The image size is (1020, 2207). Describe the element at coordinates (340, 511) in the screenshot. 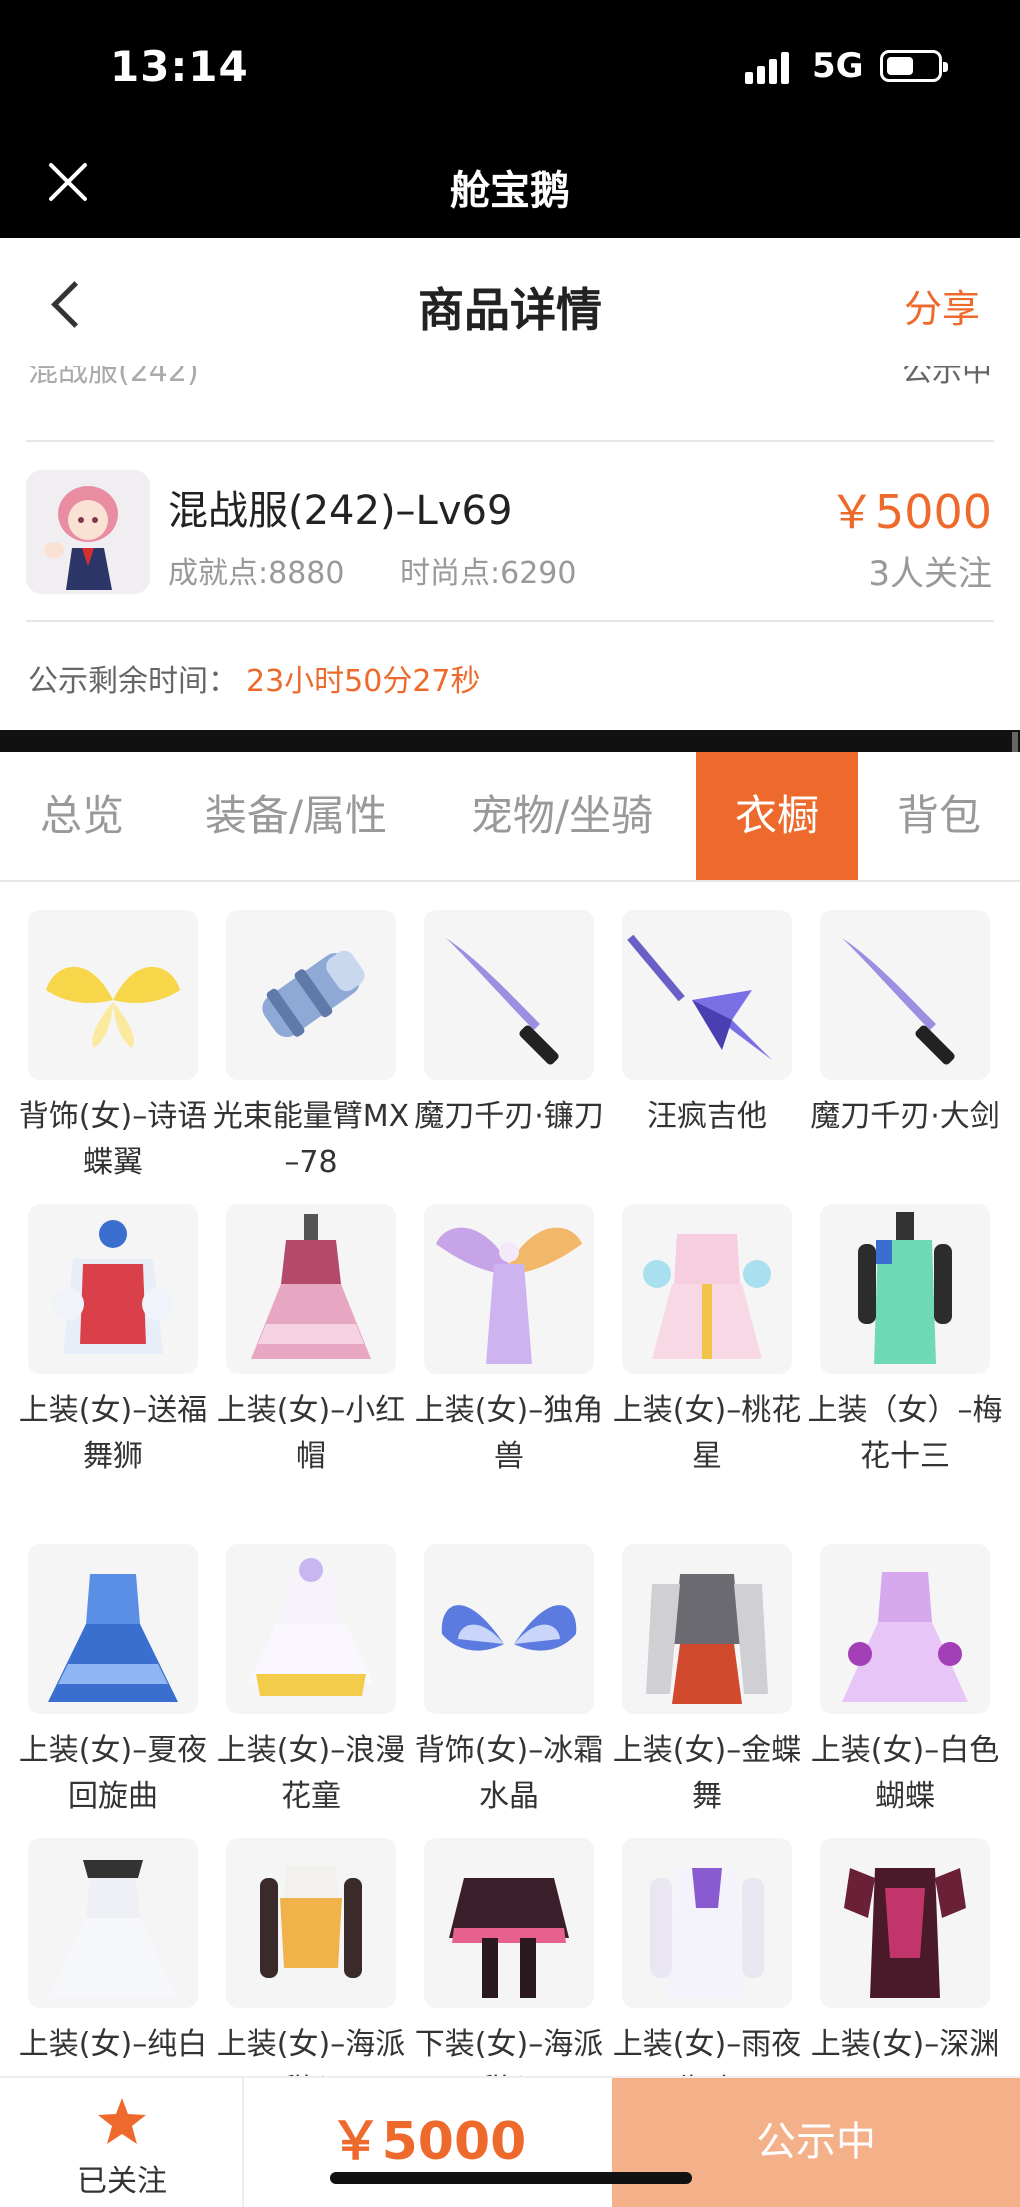

I see `product-name: 混战服(242)–Lv69` at that location.